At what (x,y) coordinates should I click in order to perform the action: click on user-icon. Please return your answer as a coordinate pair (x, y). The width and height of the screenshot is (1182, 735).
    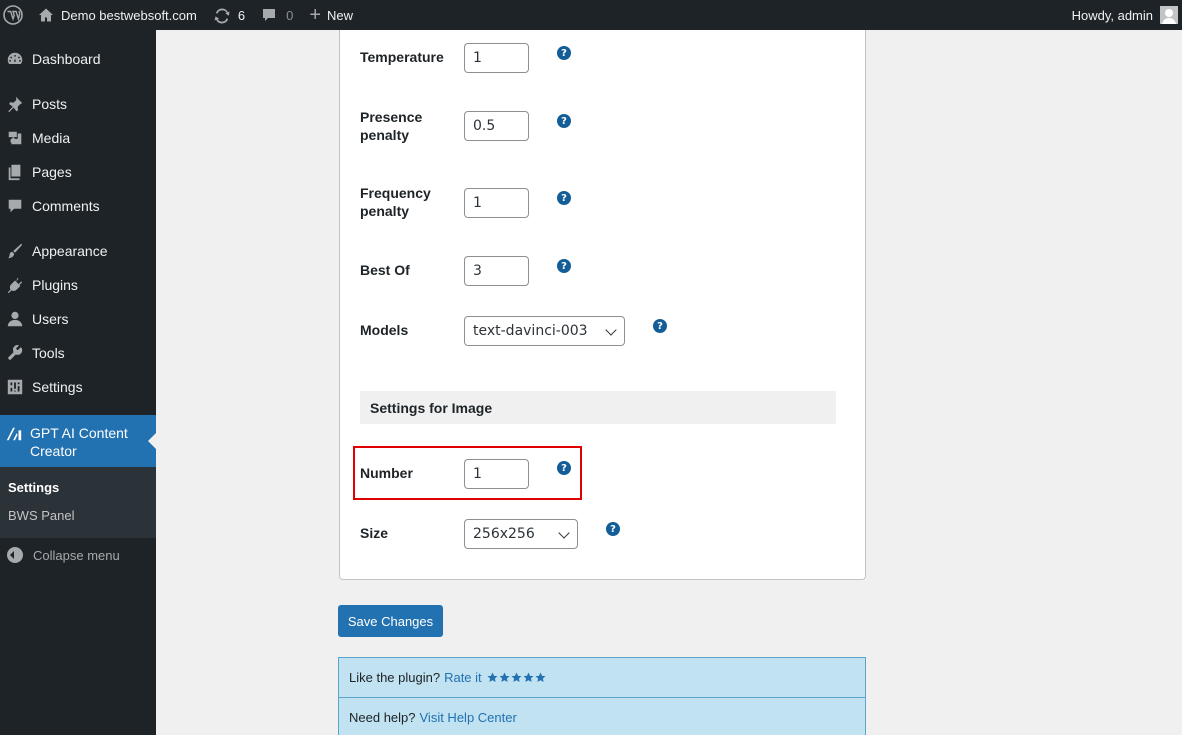
    Looking at the image, I should click on (15, 319).